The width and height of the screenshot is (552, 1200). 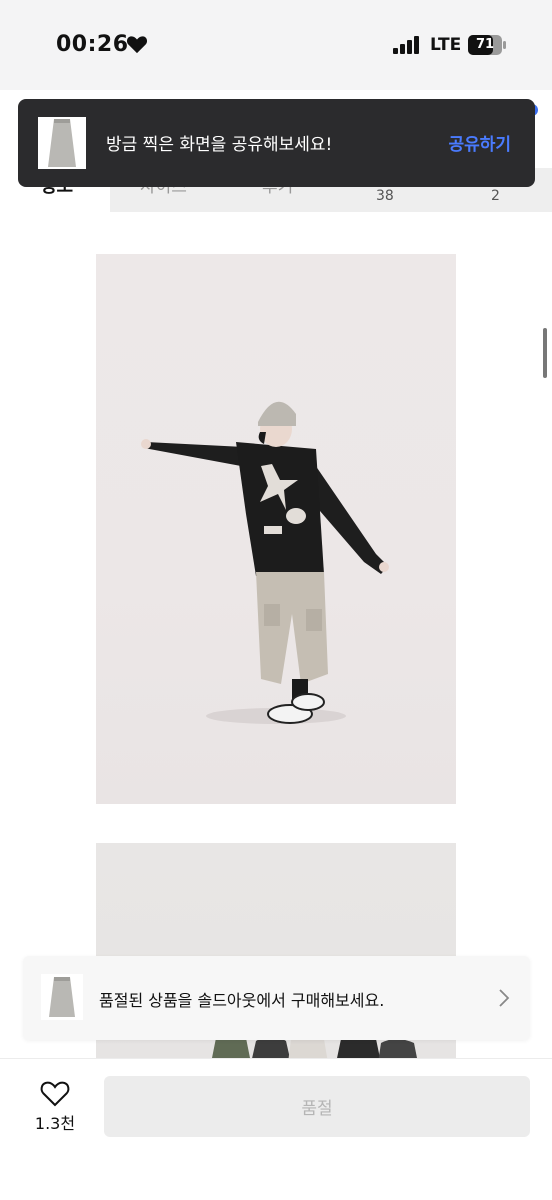 I want to click on screenshot-share-toast: 방금 찍은 화면을 공유해보세요! 공유하기, so click(x=276, y=143).